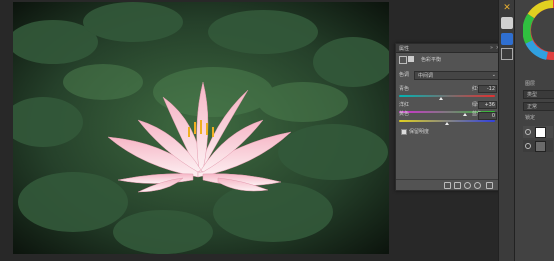 Image resolution: width=554 pixels, height=261 pixels. Describe the element at coordinates (506, 130) in the screenshot. I see `tool-strip: ✕` at that location.